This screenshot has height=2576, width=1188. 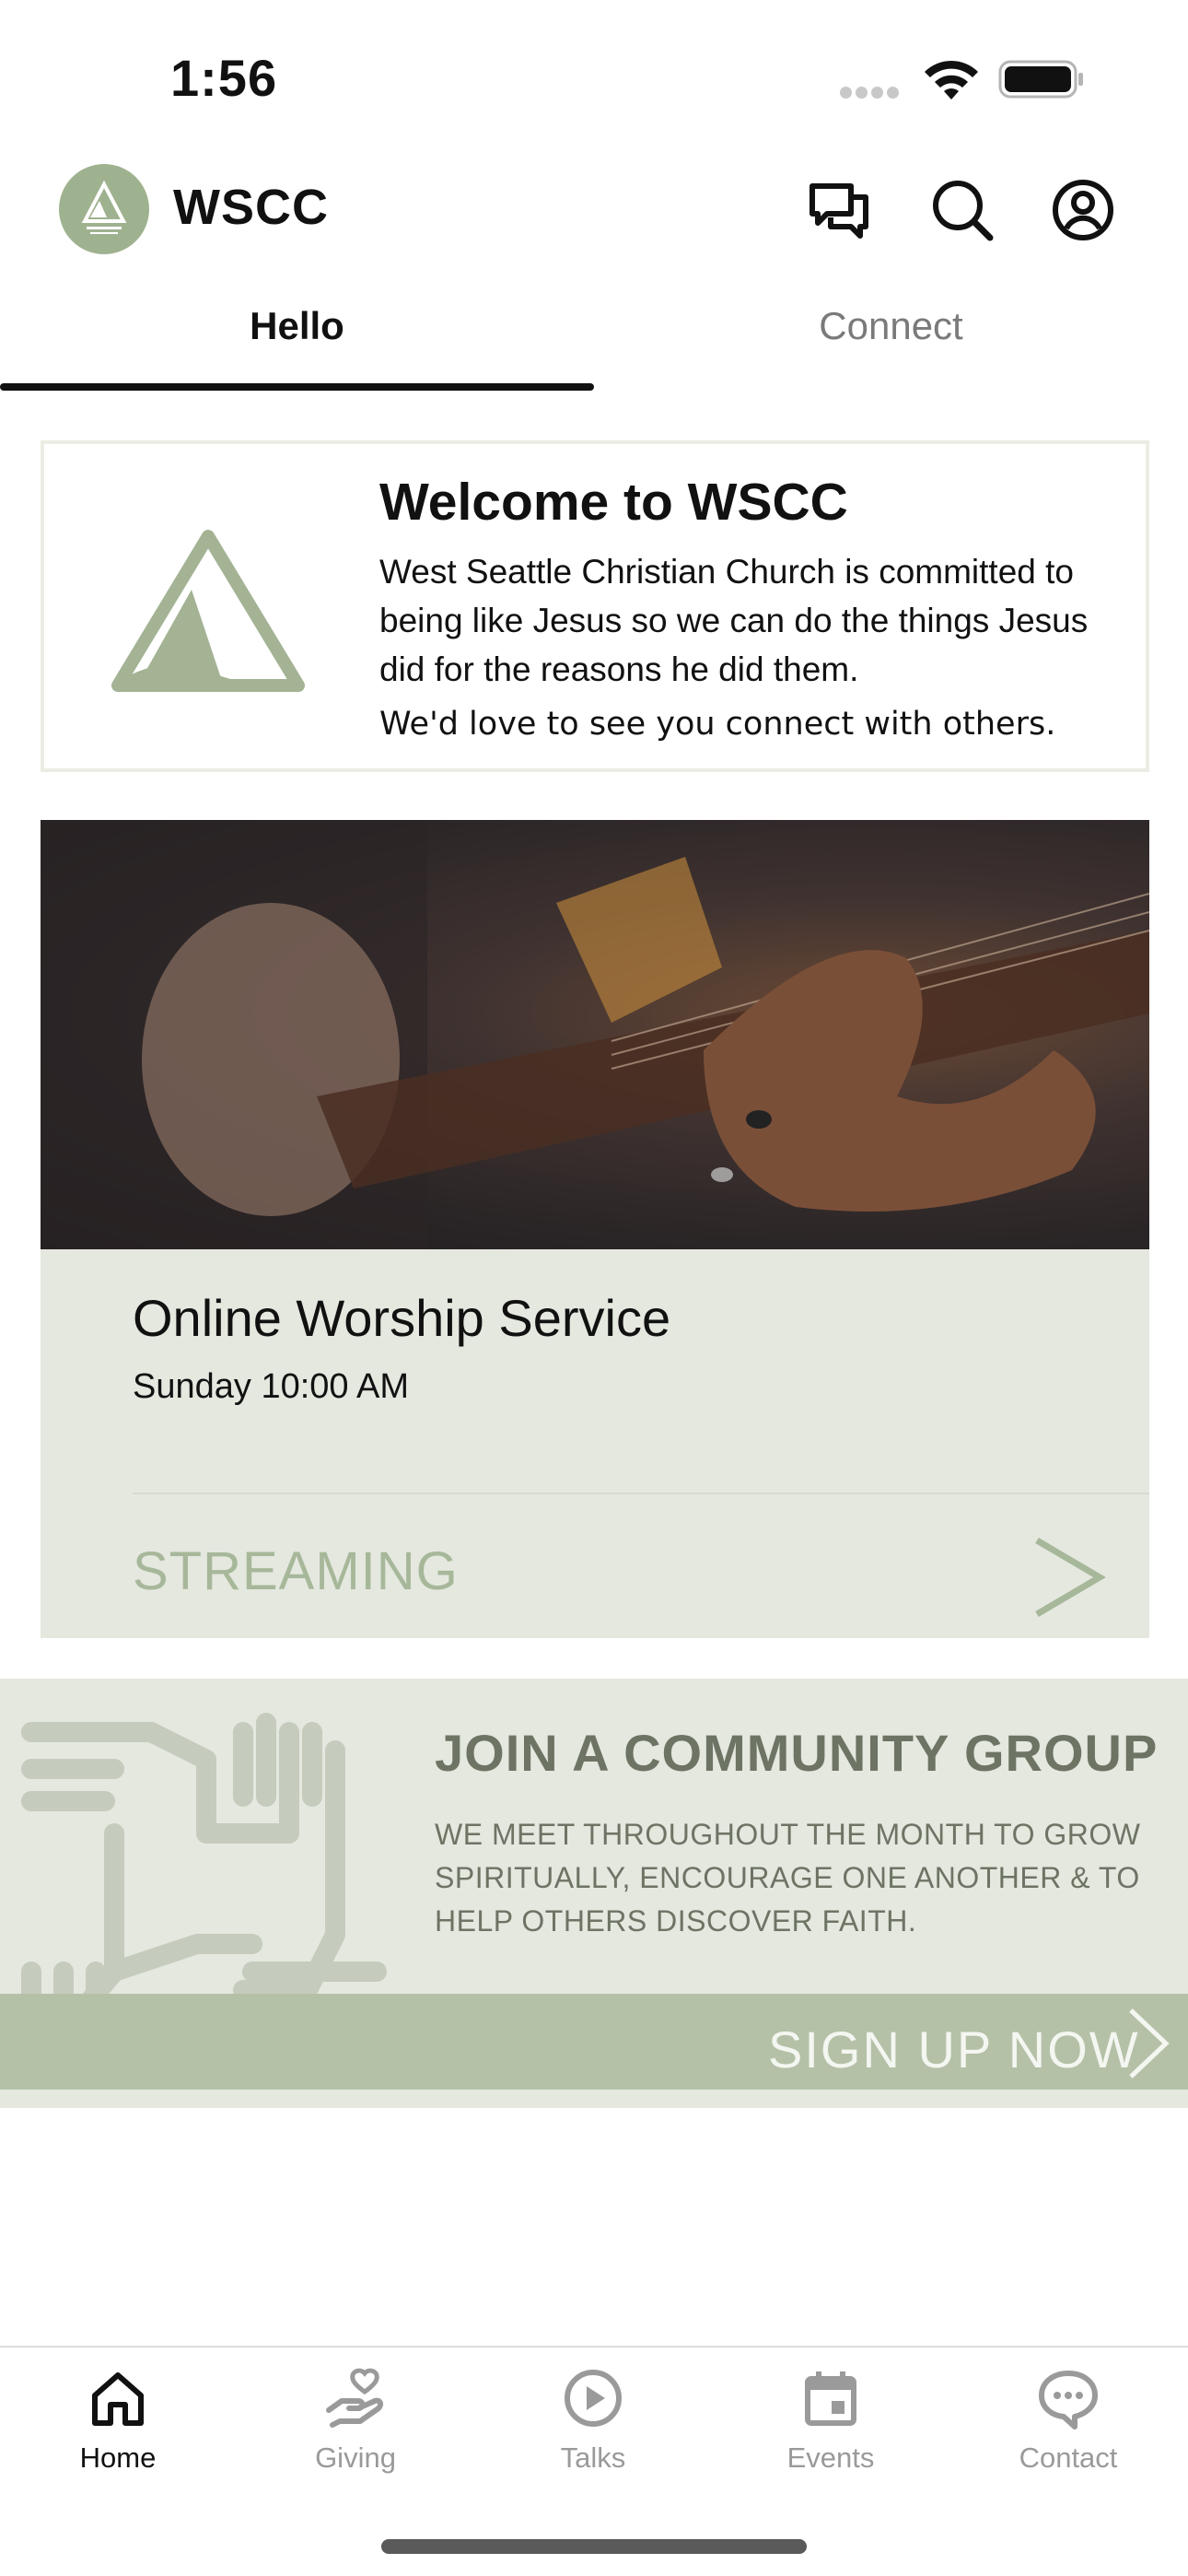 I want to click on giving-hand-heart-icon, so click(x=355, y=2398).